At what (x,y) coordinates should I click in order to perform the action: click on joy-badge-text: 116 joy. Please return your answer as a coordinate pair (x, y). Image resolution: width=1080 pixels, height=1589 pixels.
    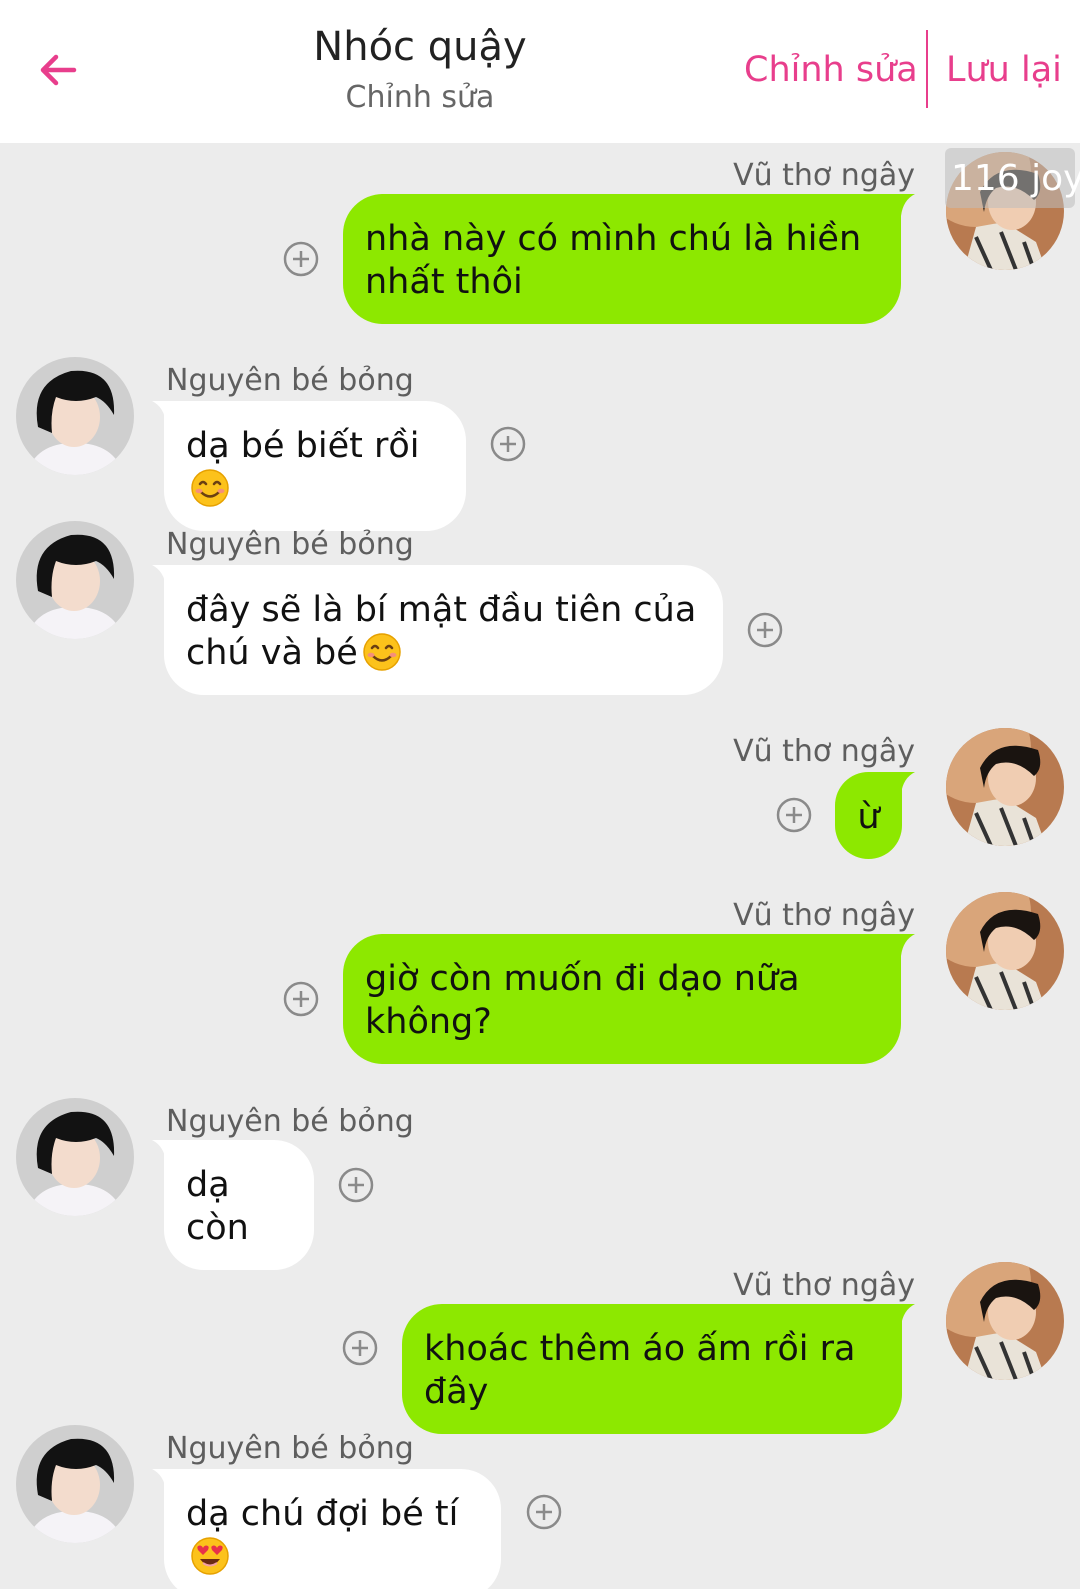
    Looking at the image, I should click on (1015, 178).